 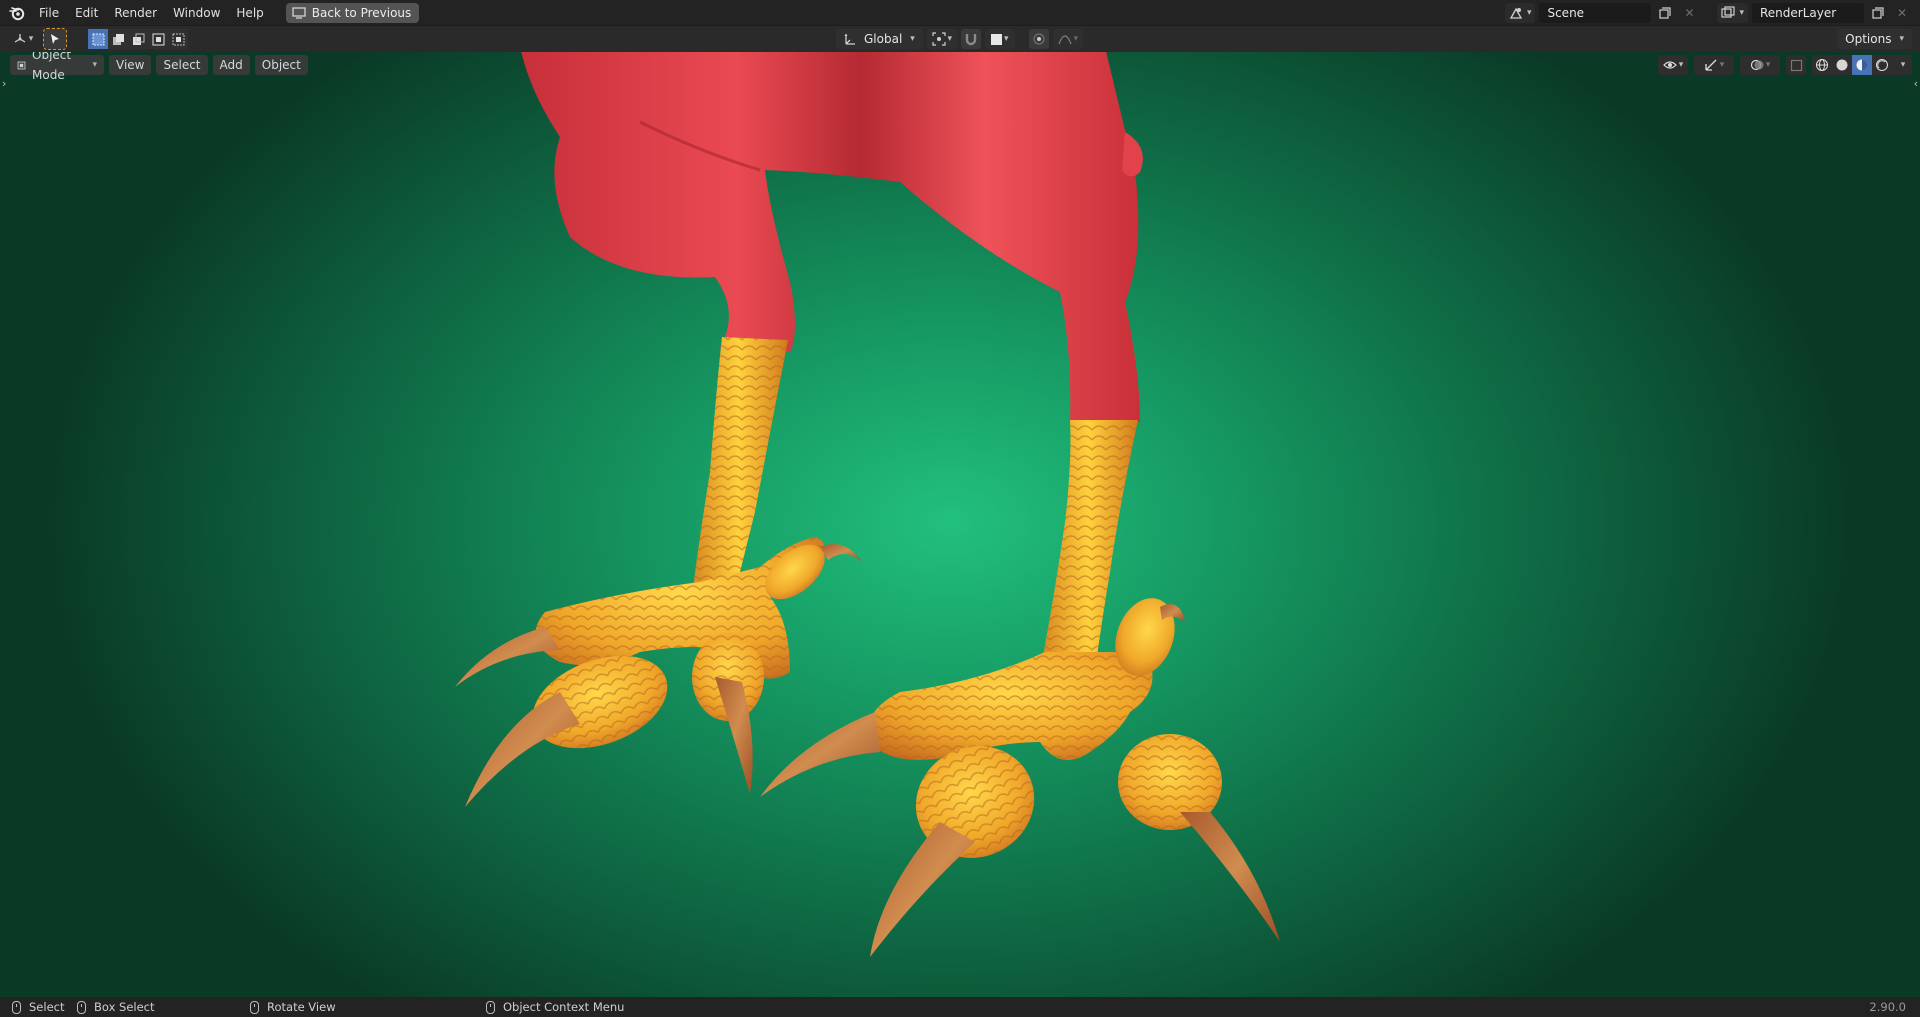 What do you see at coordinates (1714, 65) in the screenshot?
I see `gizmo-toggle: ▾` at bounding box center [1714, 65].